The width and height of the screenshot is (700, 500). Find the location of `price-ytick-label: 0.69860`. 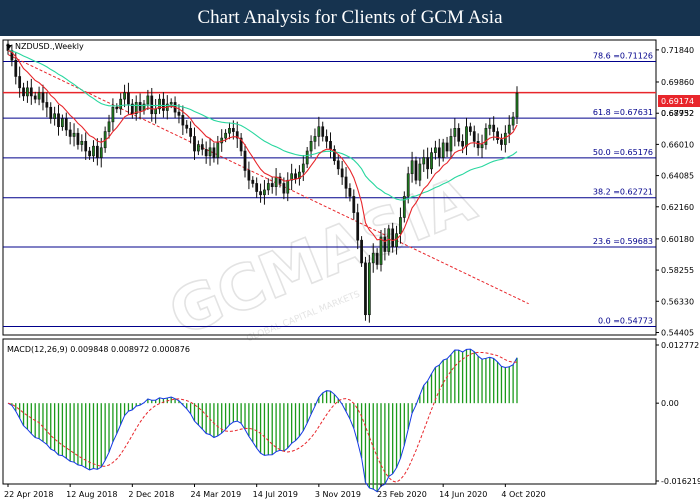

price-ytick-label: 0.69860 is located at coordinates (677, 82).